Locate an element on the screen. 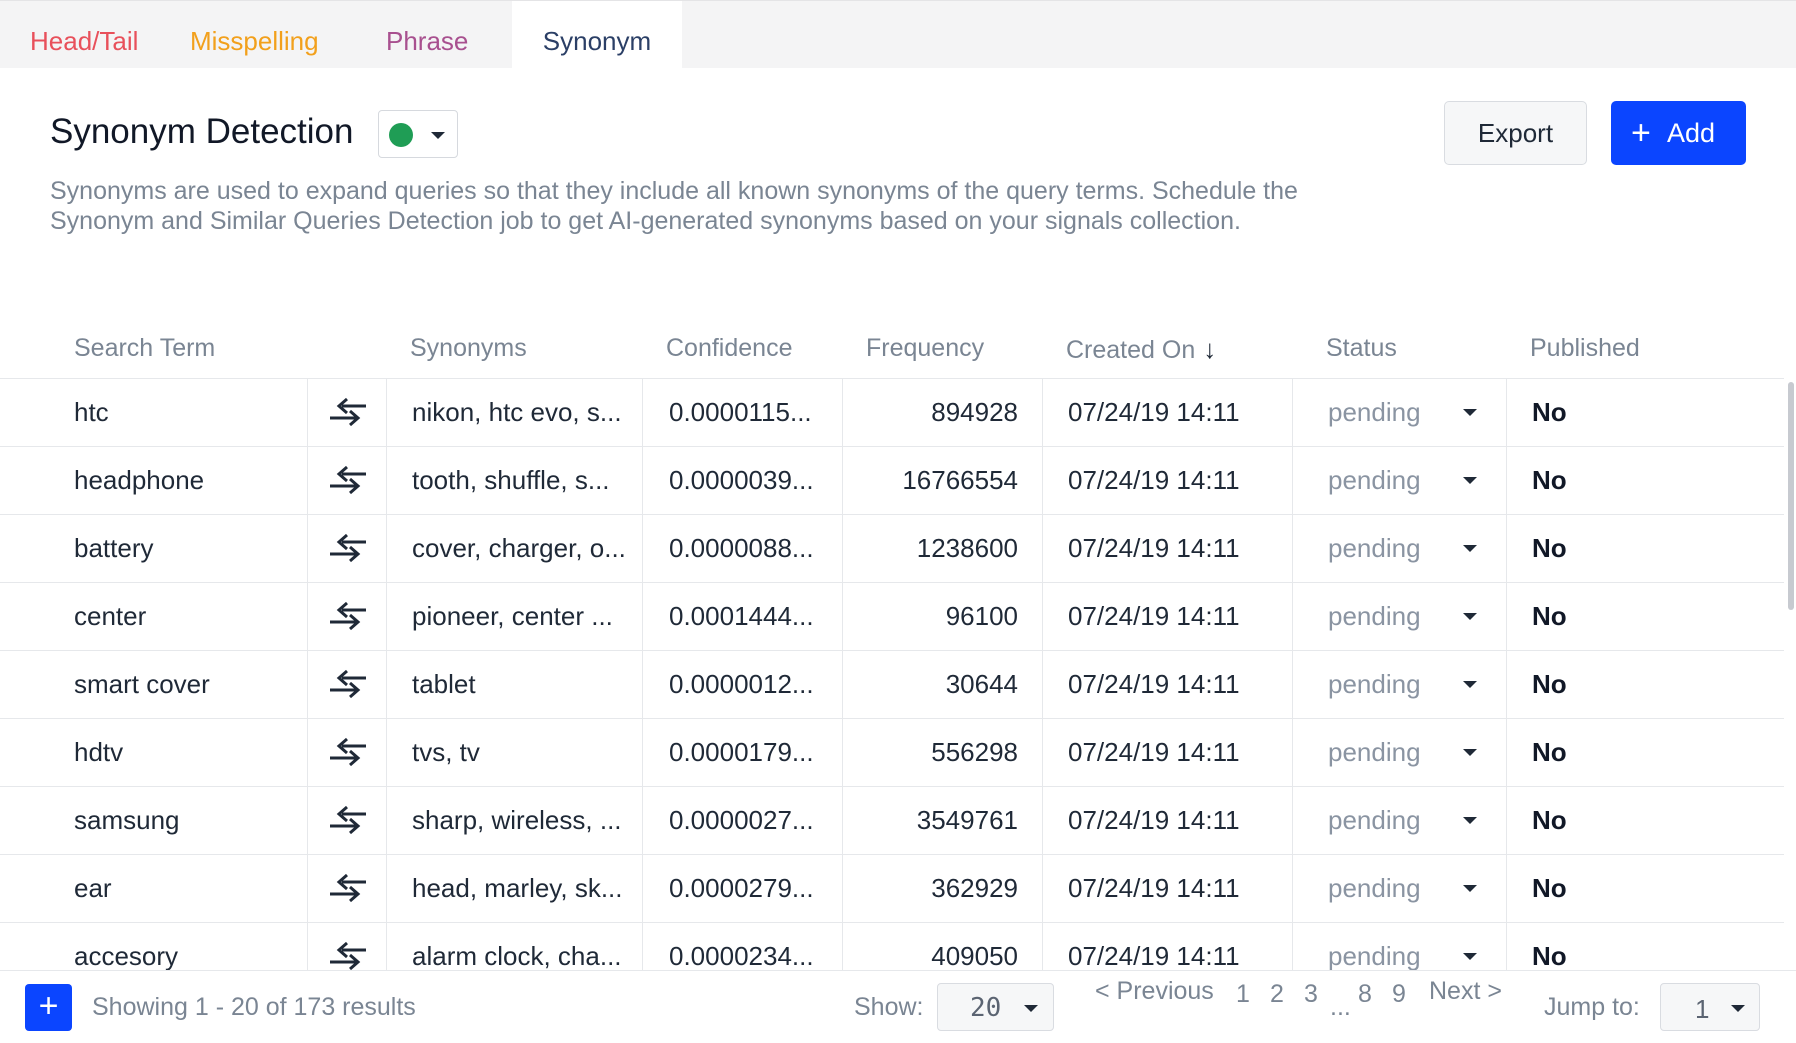 The height and width of the screenshot is (1043, 1796). page-link: 1 is located at coordinates (1243, 994).